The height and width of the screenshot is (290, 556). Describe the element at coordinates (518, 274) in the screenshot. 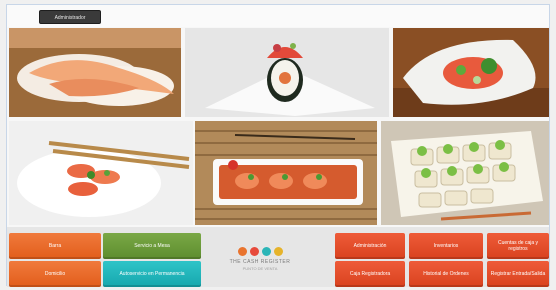

I see `clock-in-out-button: Registrar Entrada/Salida` at that location.